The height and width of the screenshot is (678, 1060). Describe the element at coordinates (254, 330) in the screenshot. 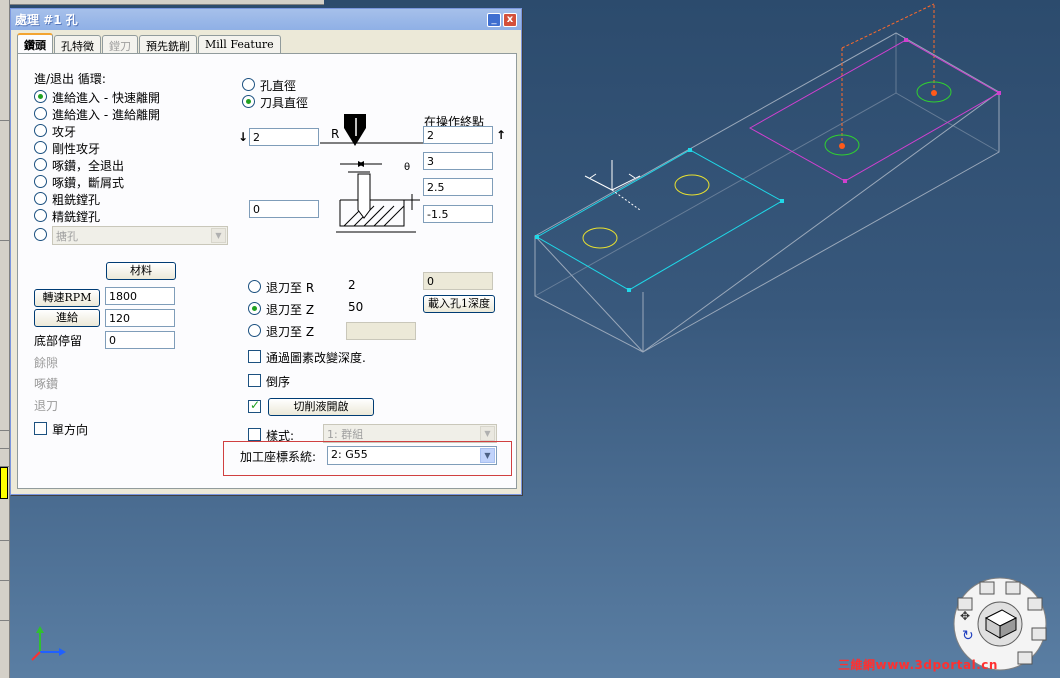

I see `retract-z2-radio` at that location.